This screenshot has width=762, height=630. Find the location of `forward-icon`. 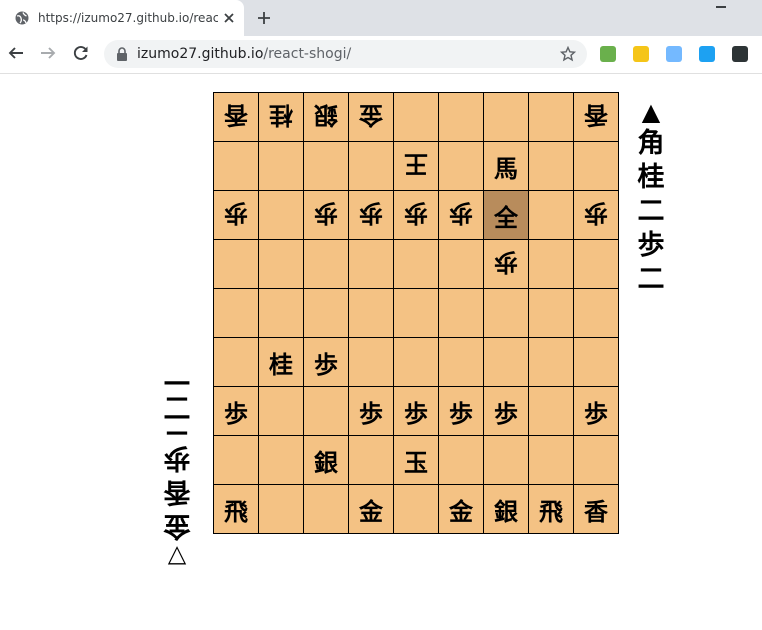

forward-icon is located at coordinates (48, 53).